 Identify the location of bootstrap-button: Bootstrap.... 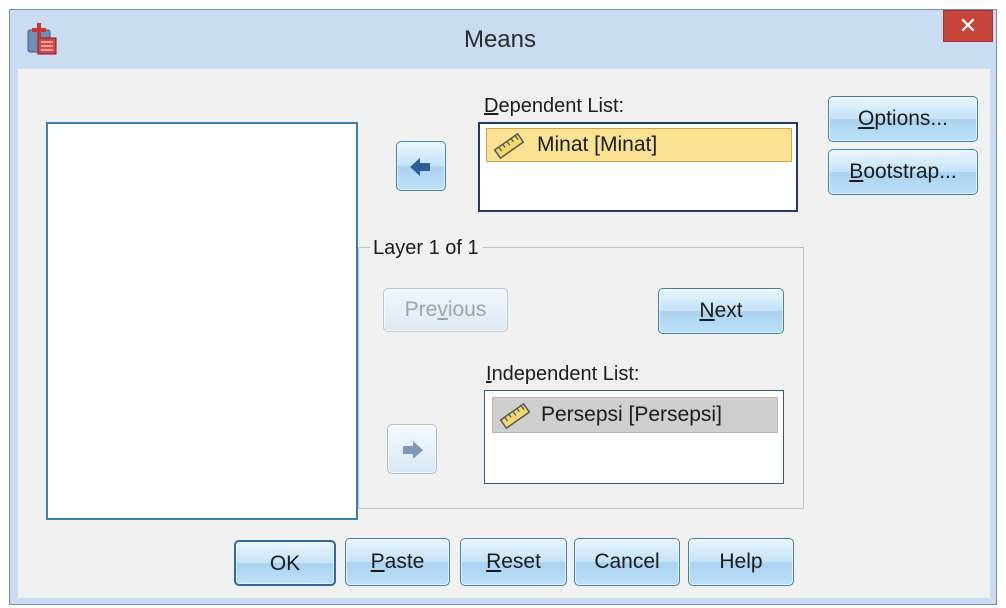
(903, 172).